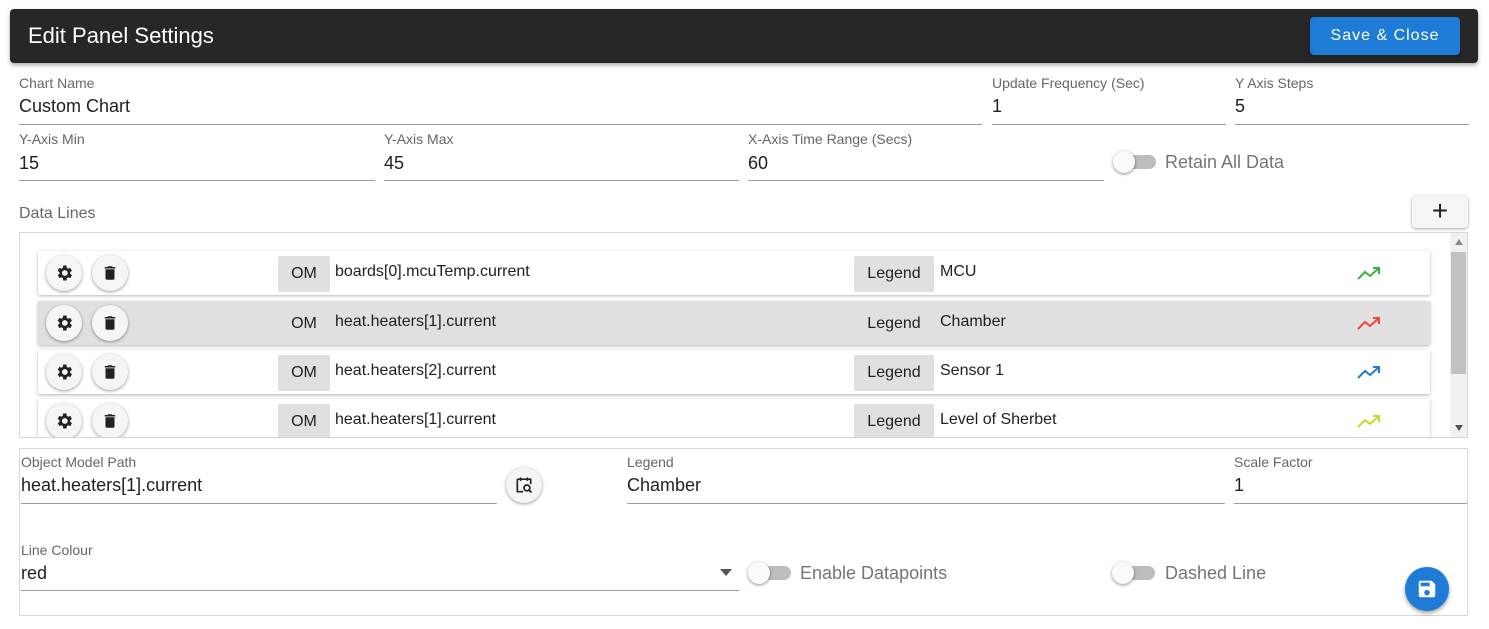 This screenshot has height=629, width=1489. Describe the element at coordinates (1273, 462) in the screenshot. I see `scale-factor-label: Scale Factor` at that location.